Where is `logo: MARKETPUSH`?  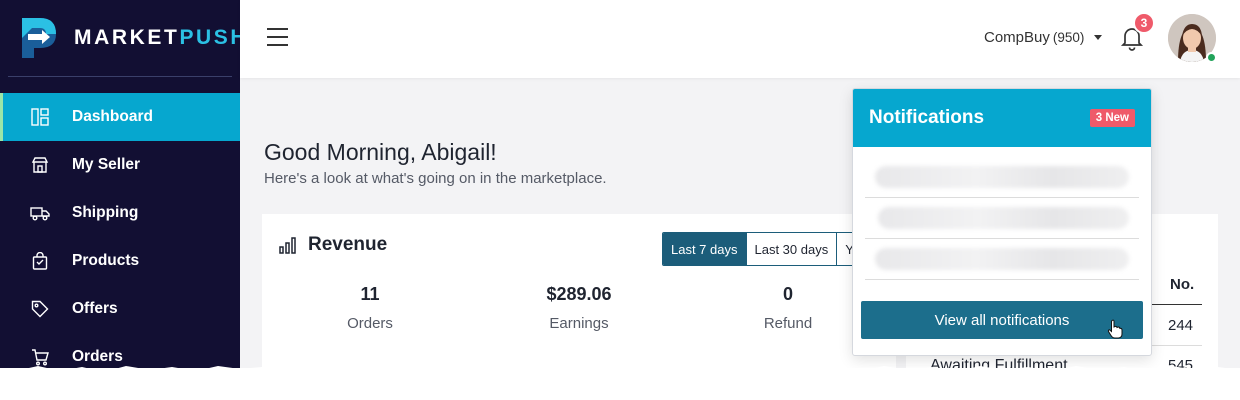
logo: MARKETPUSH is located at coordinates (133, 38).